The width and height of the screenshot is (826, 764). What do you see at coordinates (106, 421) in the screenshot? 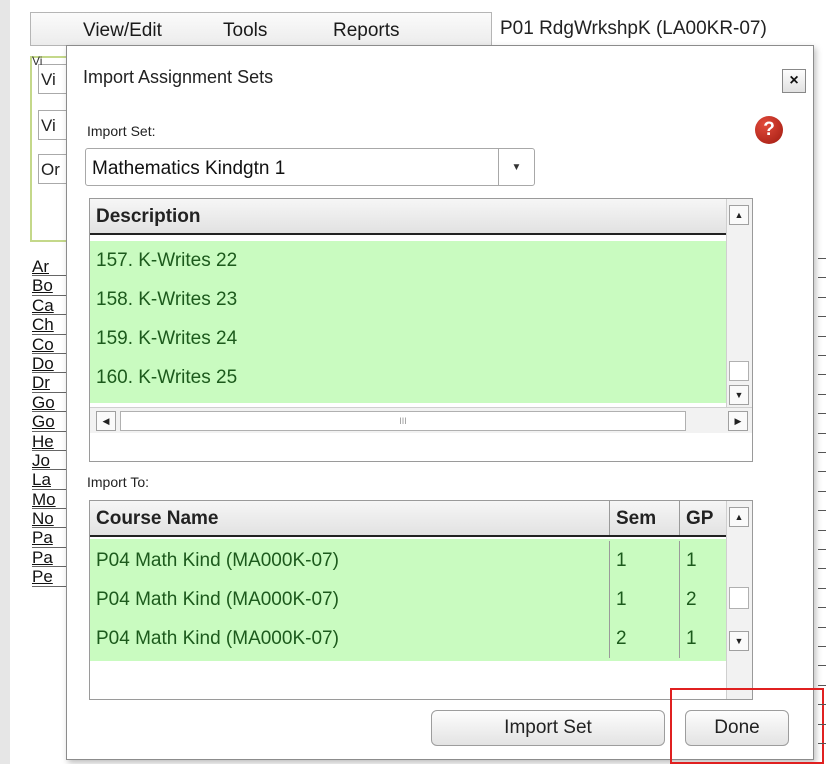
I see `scroll-left-icon: ◀` at bounding box center [106, 421].